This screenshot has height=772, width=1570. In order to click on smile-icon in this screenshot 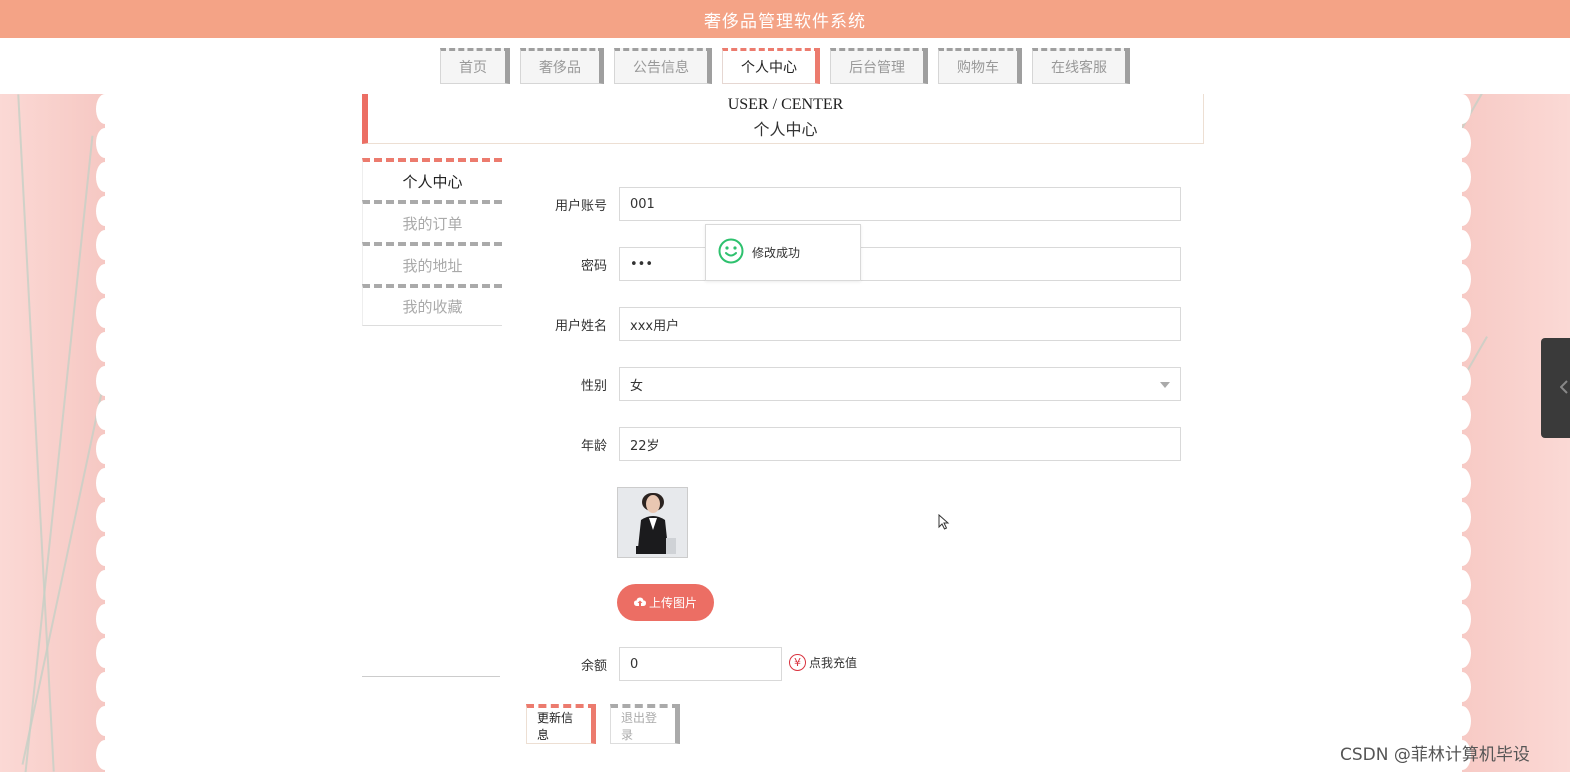, I will do `click(731, 252)`.